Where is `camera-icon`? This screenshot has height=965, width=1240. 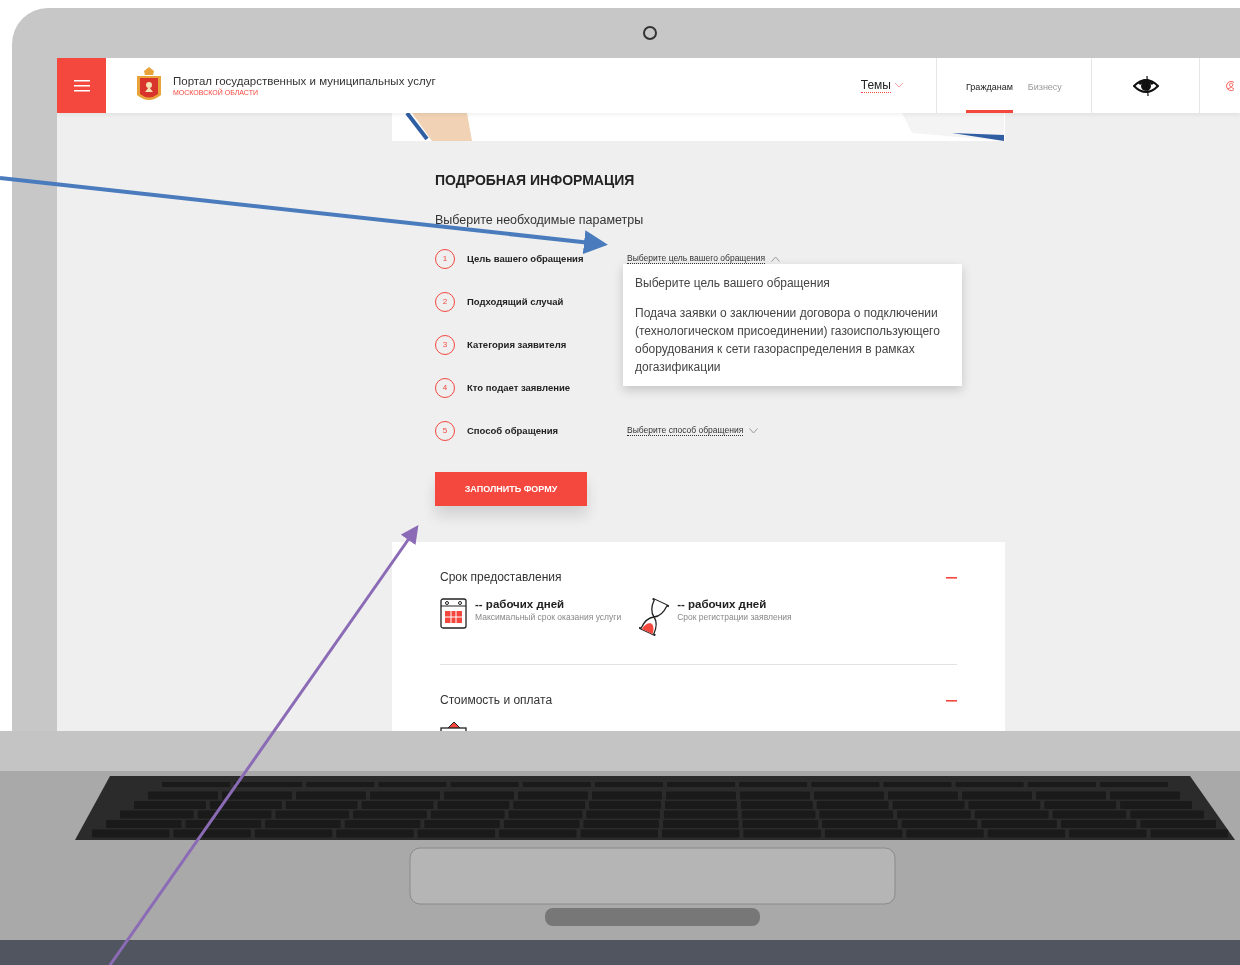 camera-icon is located at coordinates (650, 33).